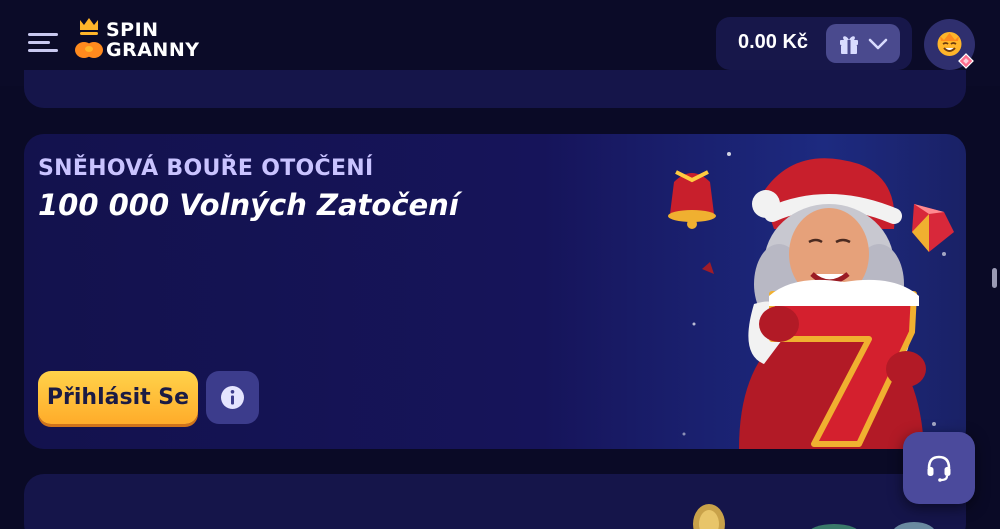 The height and width of the screenshot is (529, 1000). What do you see at coordinates (206, 168) in the screenshot?
I see `promo-subtitle: SNĚHOVÁ BOUŘE OTOČENÍ` at bounding box center [206, 168].